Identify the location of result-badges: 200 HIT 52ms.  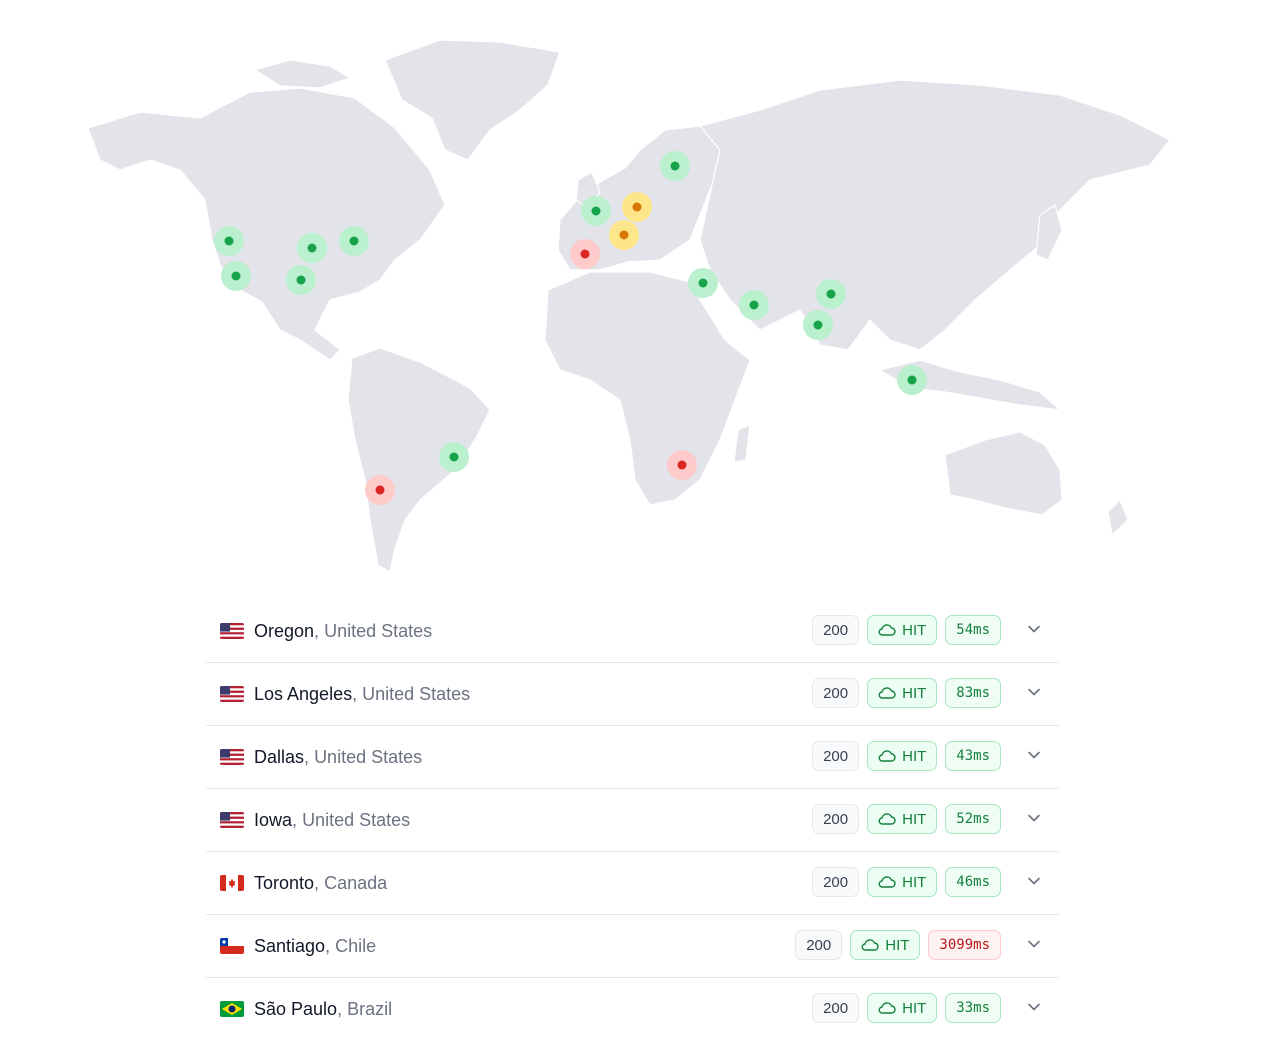
(906, 819).